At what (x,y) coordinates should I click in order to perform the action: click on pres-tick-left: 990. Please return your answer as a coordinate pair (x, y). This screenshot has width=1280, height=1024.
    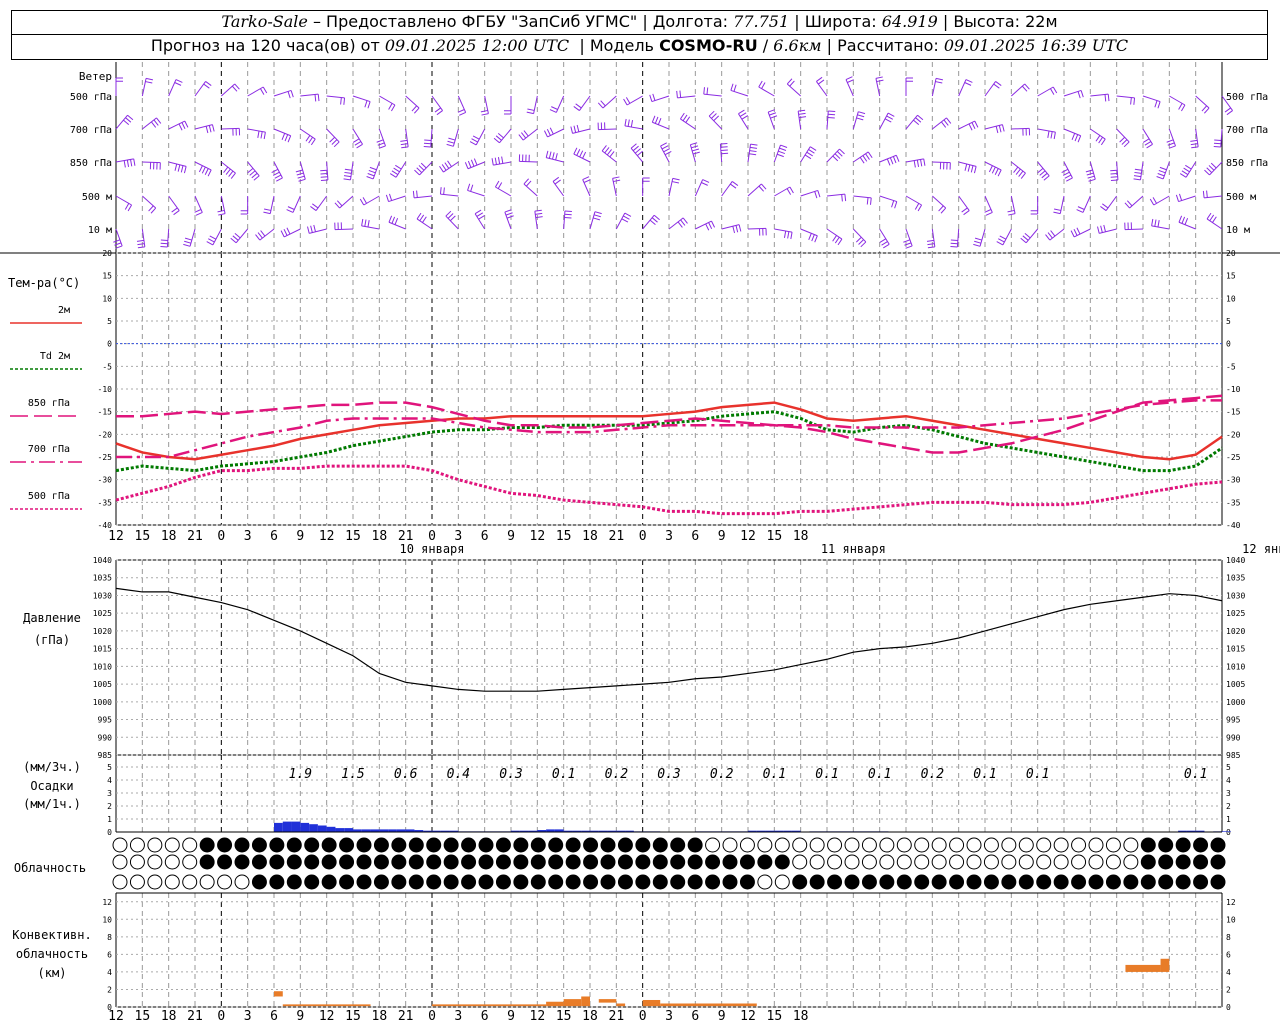
    Looking at the image, I should click on (105, 737).